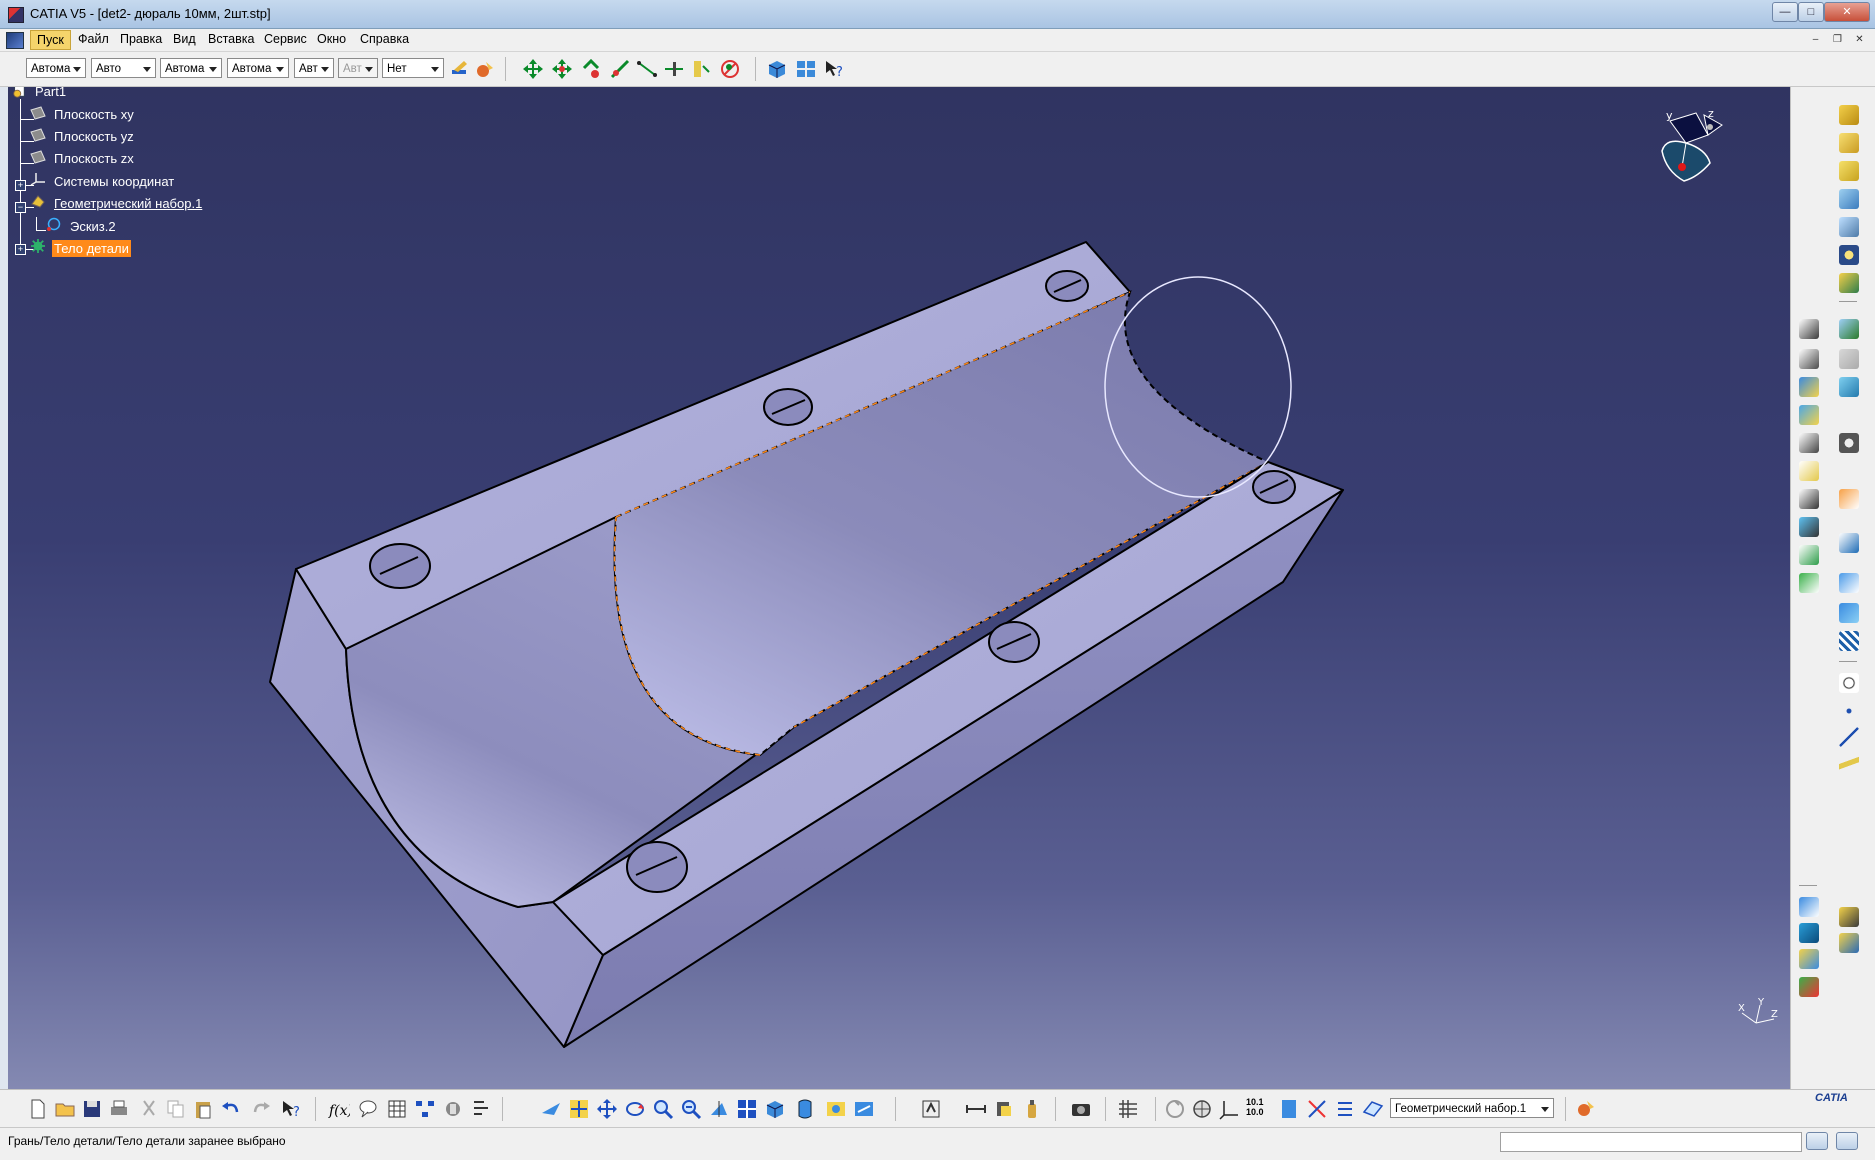 The image size is (1875, 1160). Describe the element at coordinates (149, 1109) in the screenshot. I see `cut-icon` at that location.